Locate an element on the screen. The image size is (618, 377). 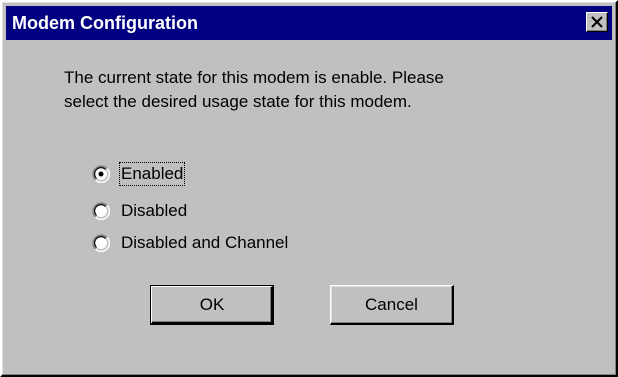
title-bar: Modem Configuration is located at coordinates (309, 23).